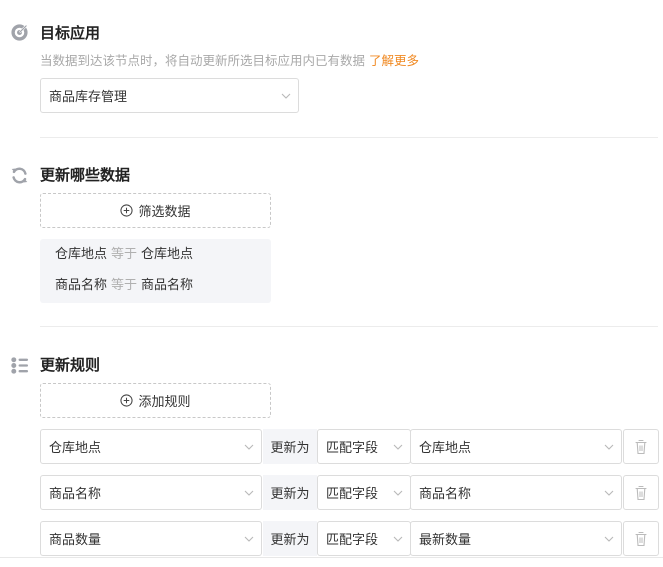  What do you see at coordinates (19, 175) in the screenshot?
I see `refresh-icon` at bounding box center [19, 175].